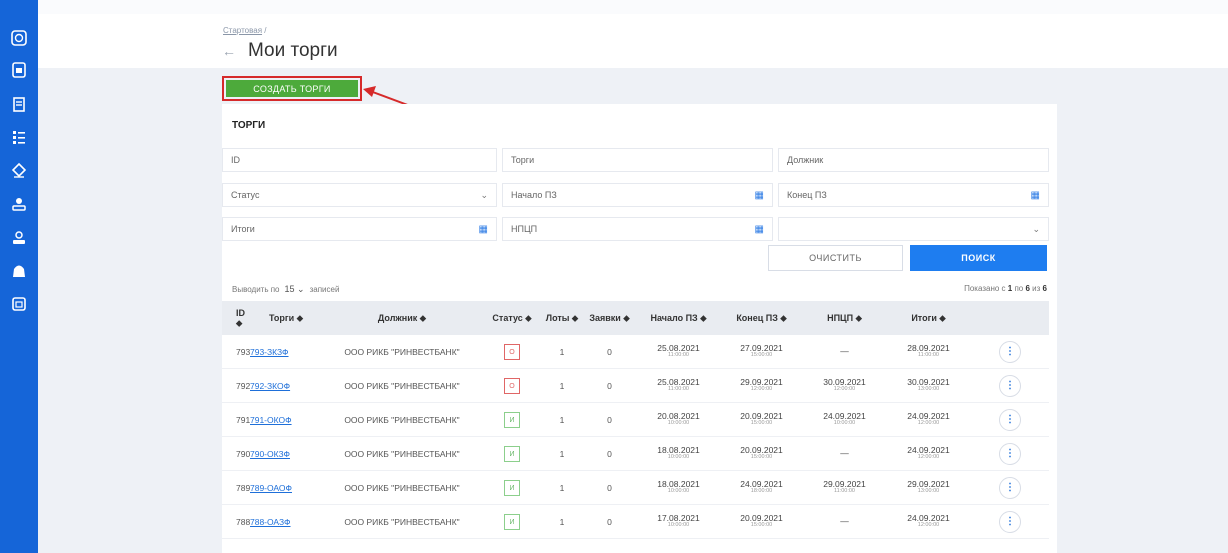 The width and height of the screenshot is (1228, 553). I want to click on cell-id: 790, so click(236, 453).